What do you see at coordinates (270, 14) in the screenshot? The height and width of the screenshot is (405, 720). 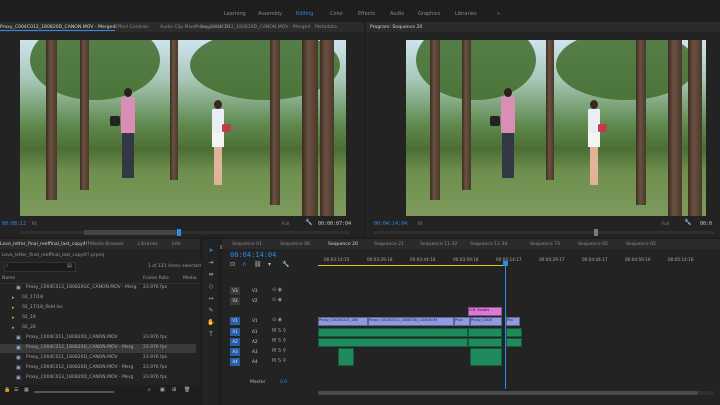 I see `workspace-assembly: Assembly` at bounding box center [270, 14].